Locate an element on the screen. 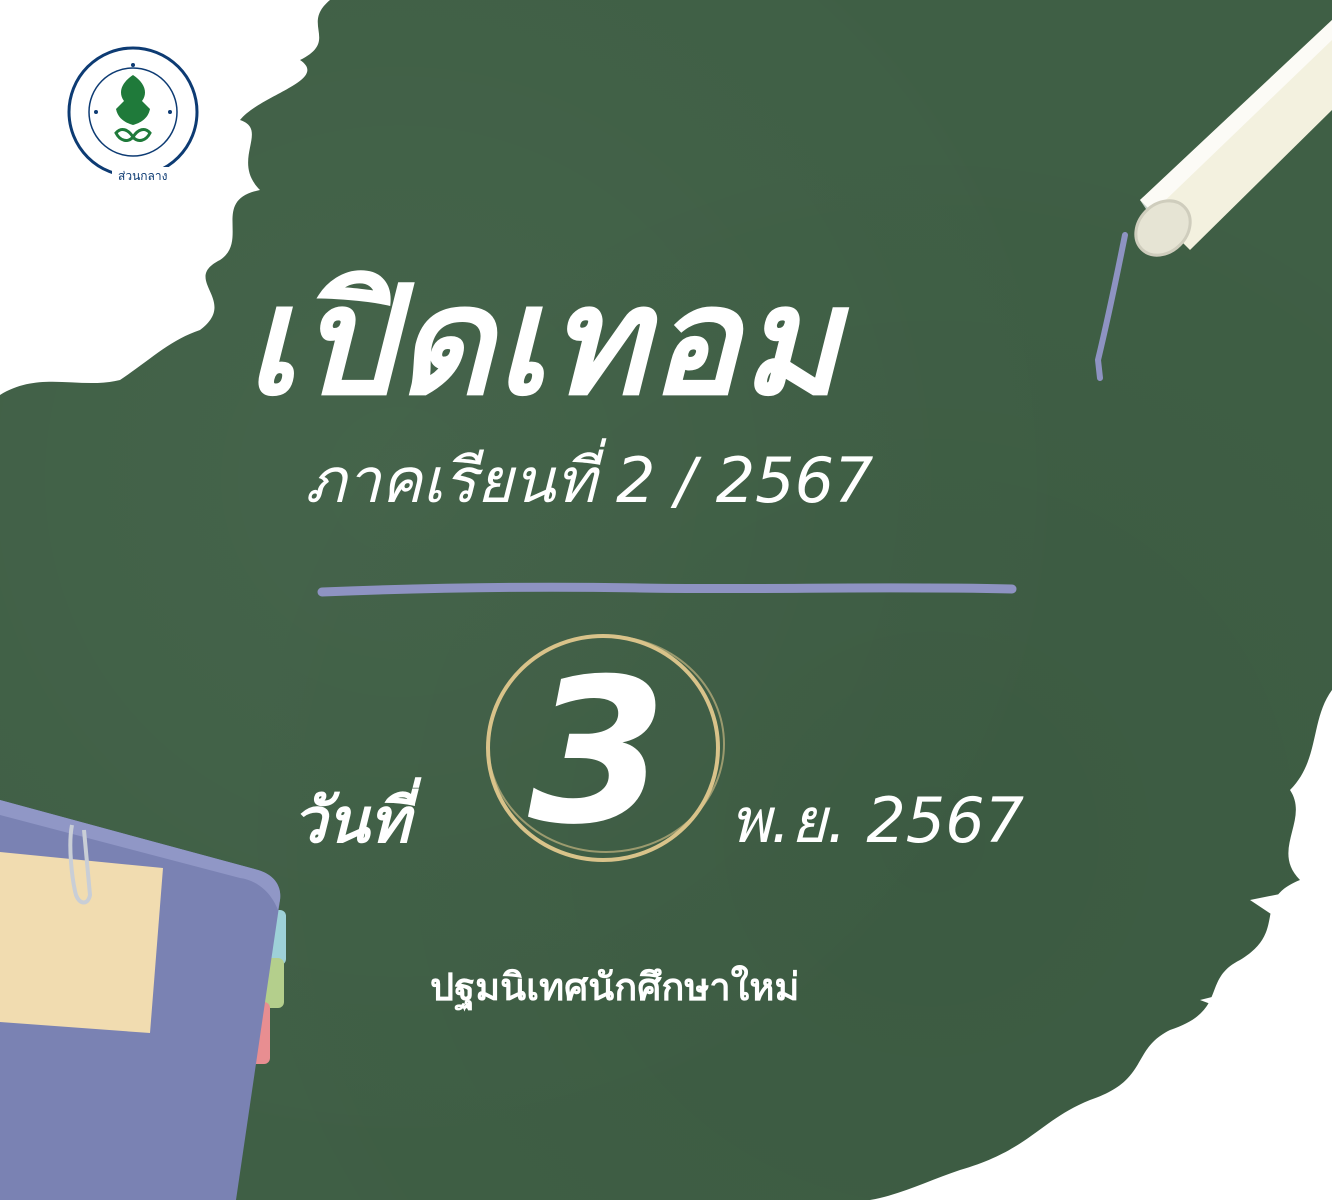  chalk-separator-line is located at coordinates (667, 589).